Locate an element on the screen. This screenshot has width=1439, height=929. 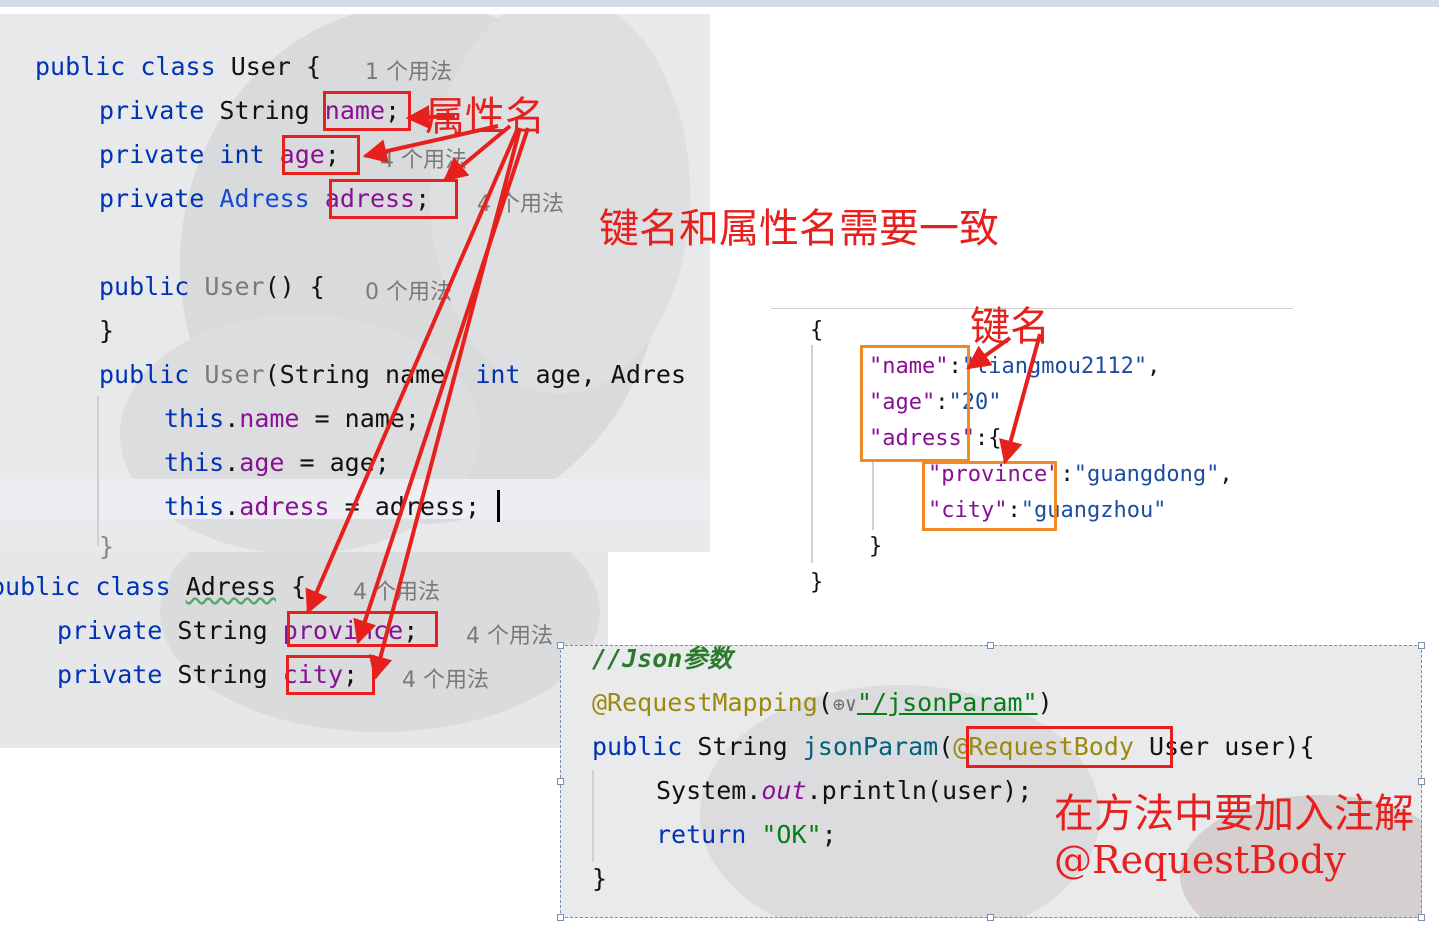
annotation-method-note: 在方法中要加入注解 is located at coordinates (1234, 814).